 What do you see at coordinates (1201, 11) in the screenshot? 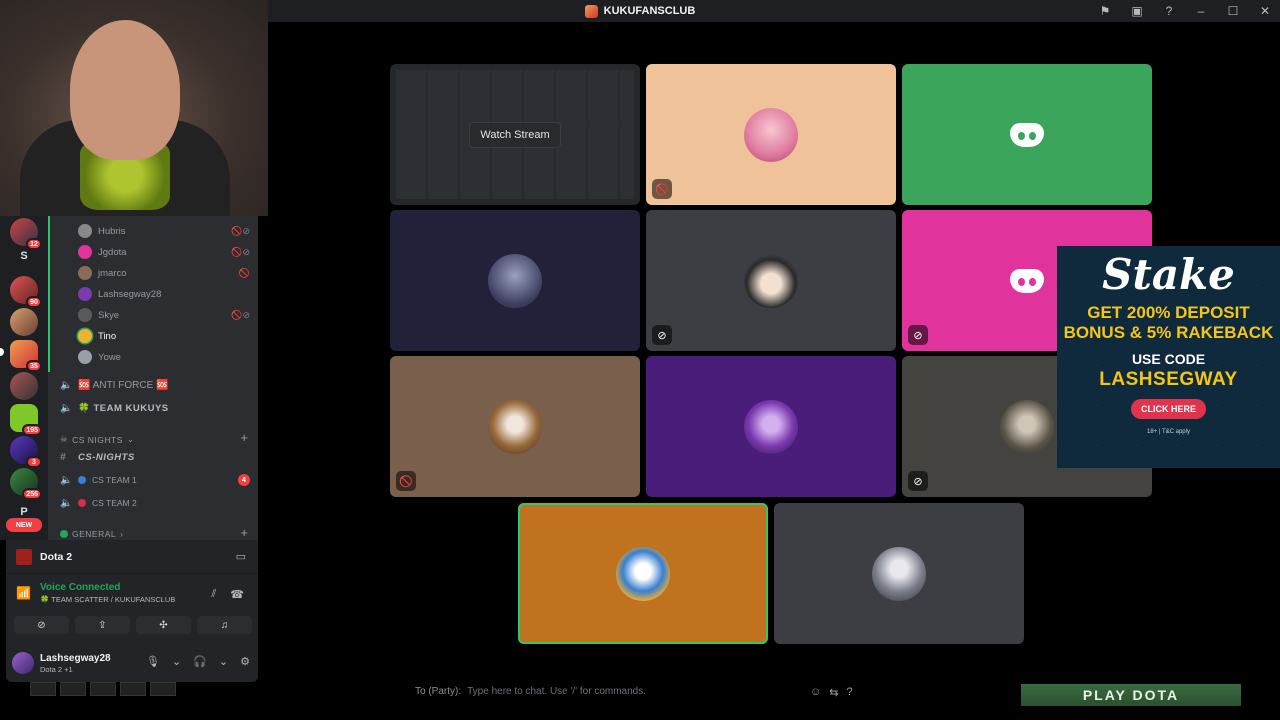
I see `minimize-button: –` at bounding box center [1201, 11].